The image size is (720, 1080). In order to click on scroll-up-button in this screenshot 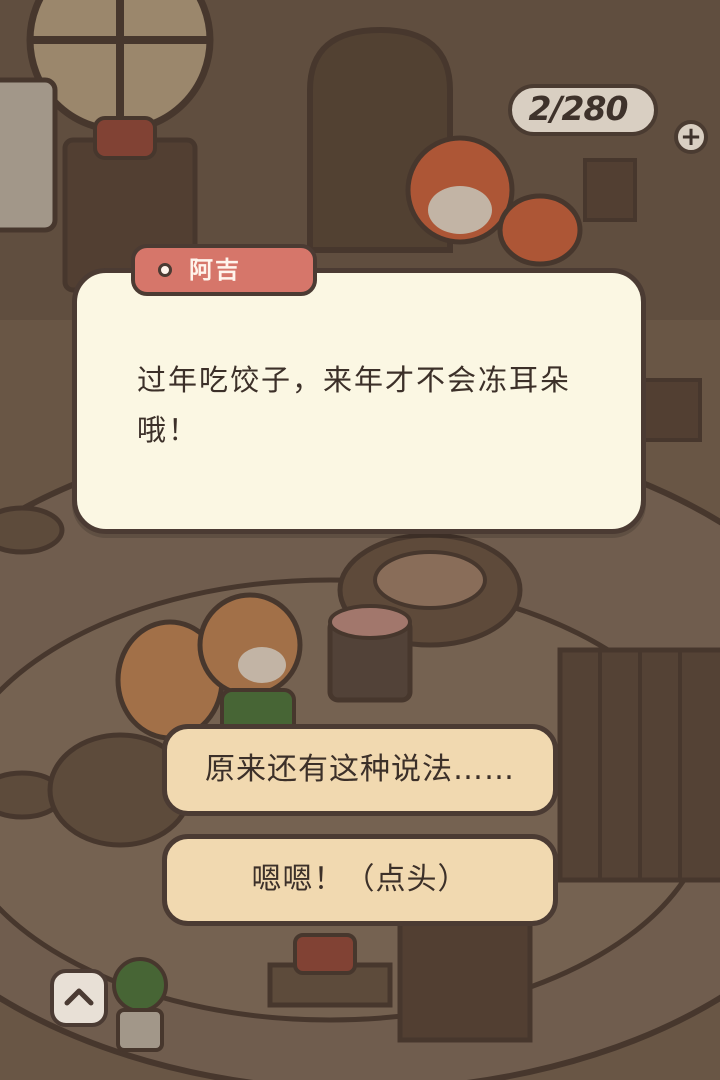, I will do `click(79, 998)`.